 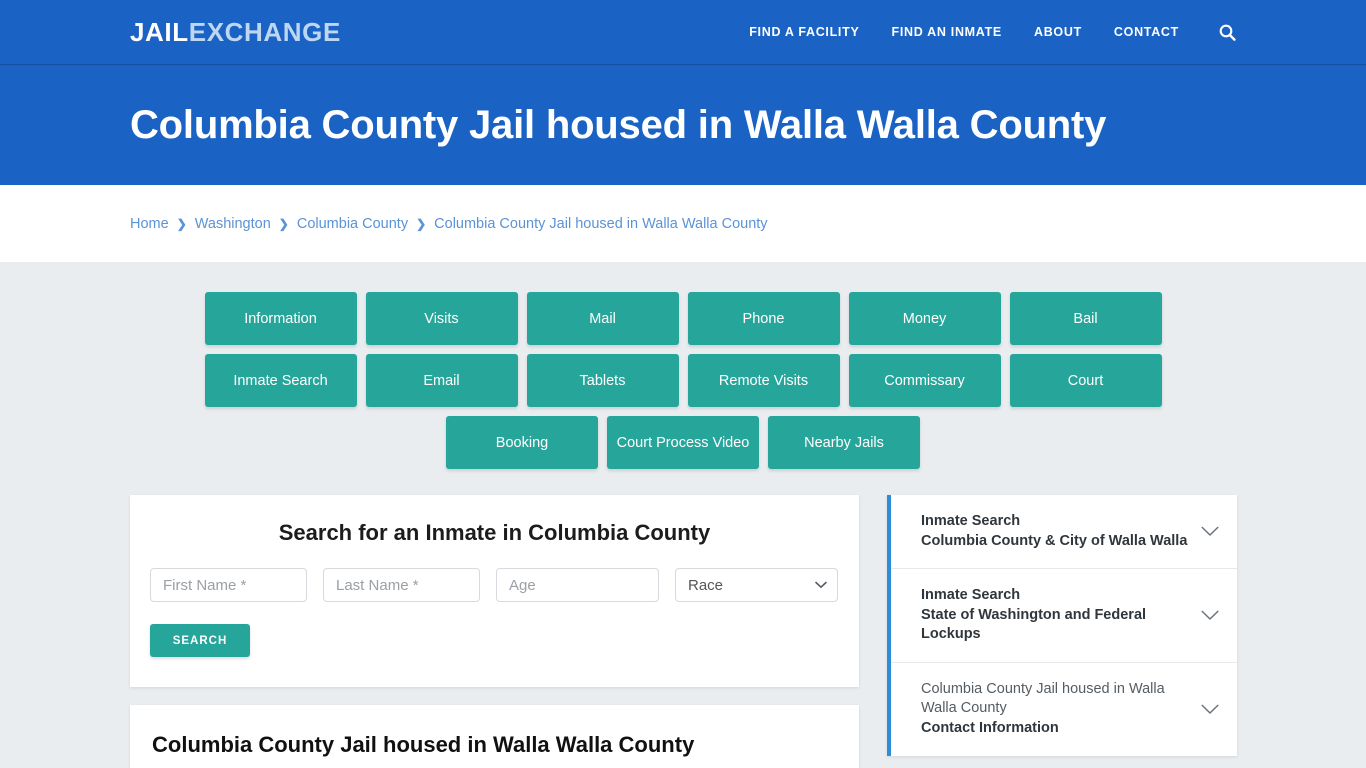 I want to click on nav-item-find-an-inmate: FIND AN INMATE, so click(x=946, y=32).